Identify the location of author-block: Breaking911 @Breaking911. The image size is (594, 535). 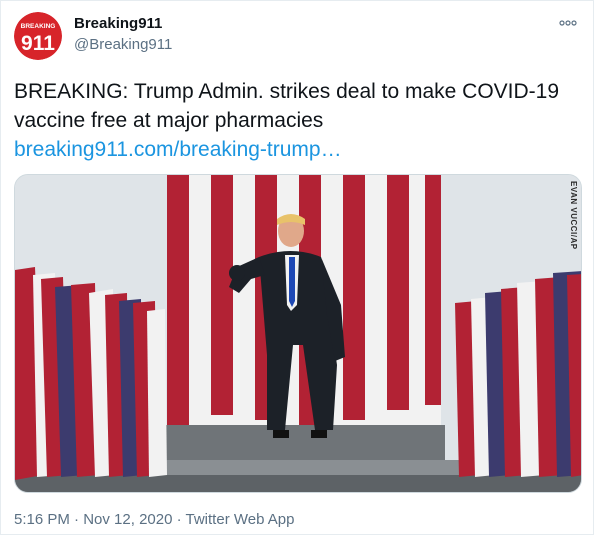
(123, 34).